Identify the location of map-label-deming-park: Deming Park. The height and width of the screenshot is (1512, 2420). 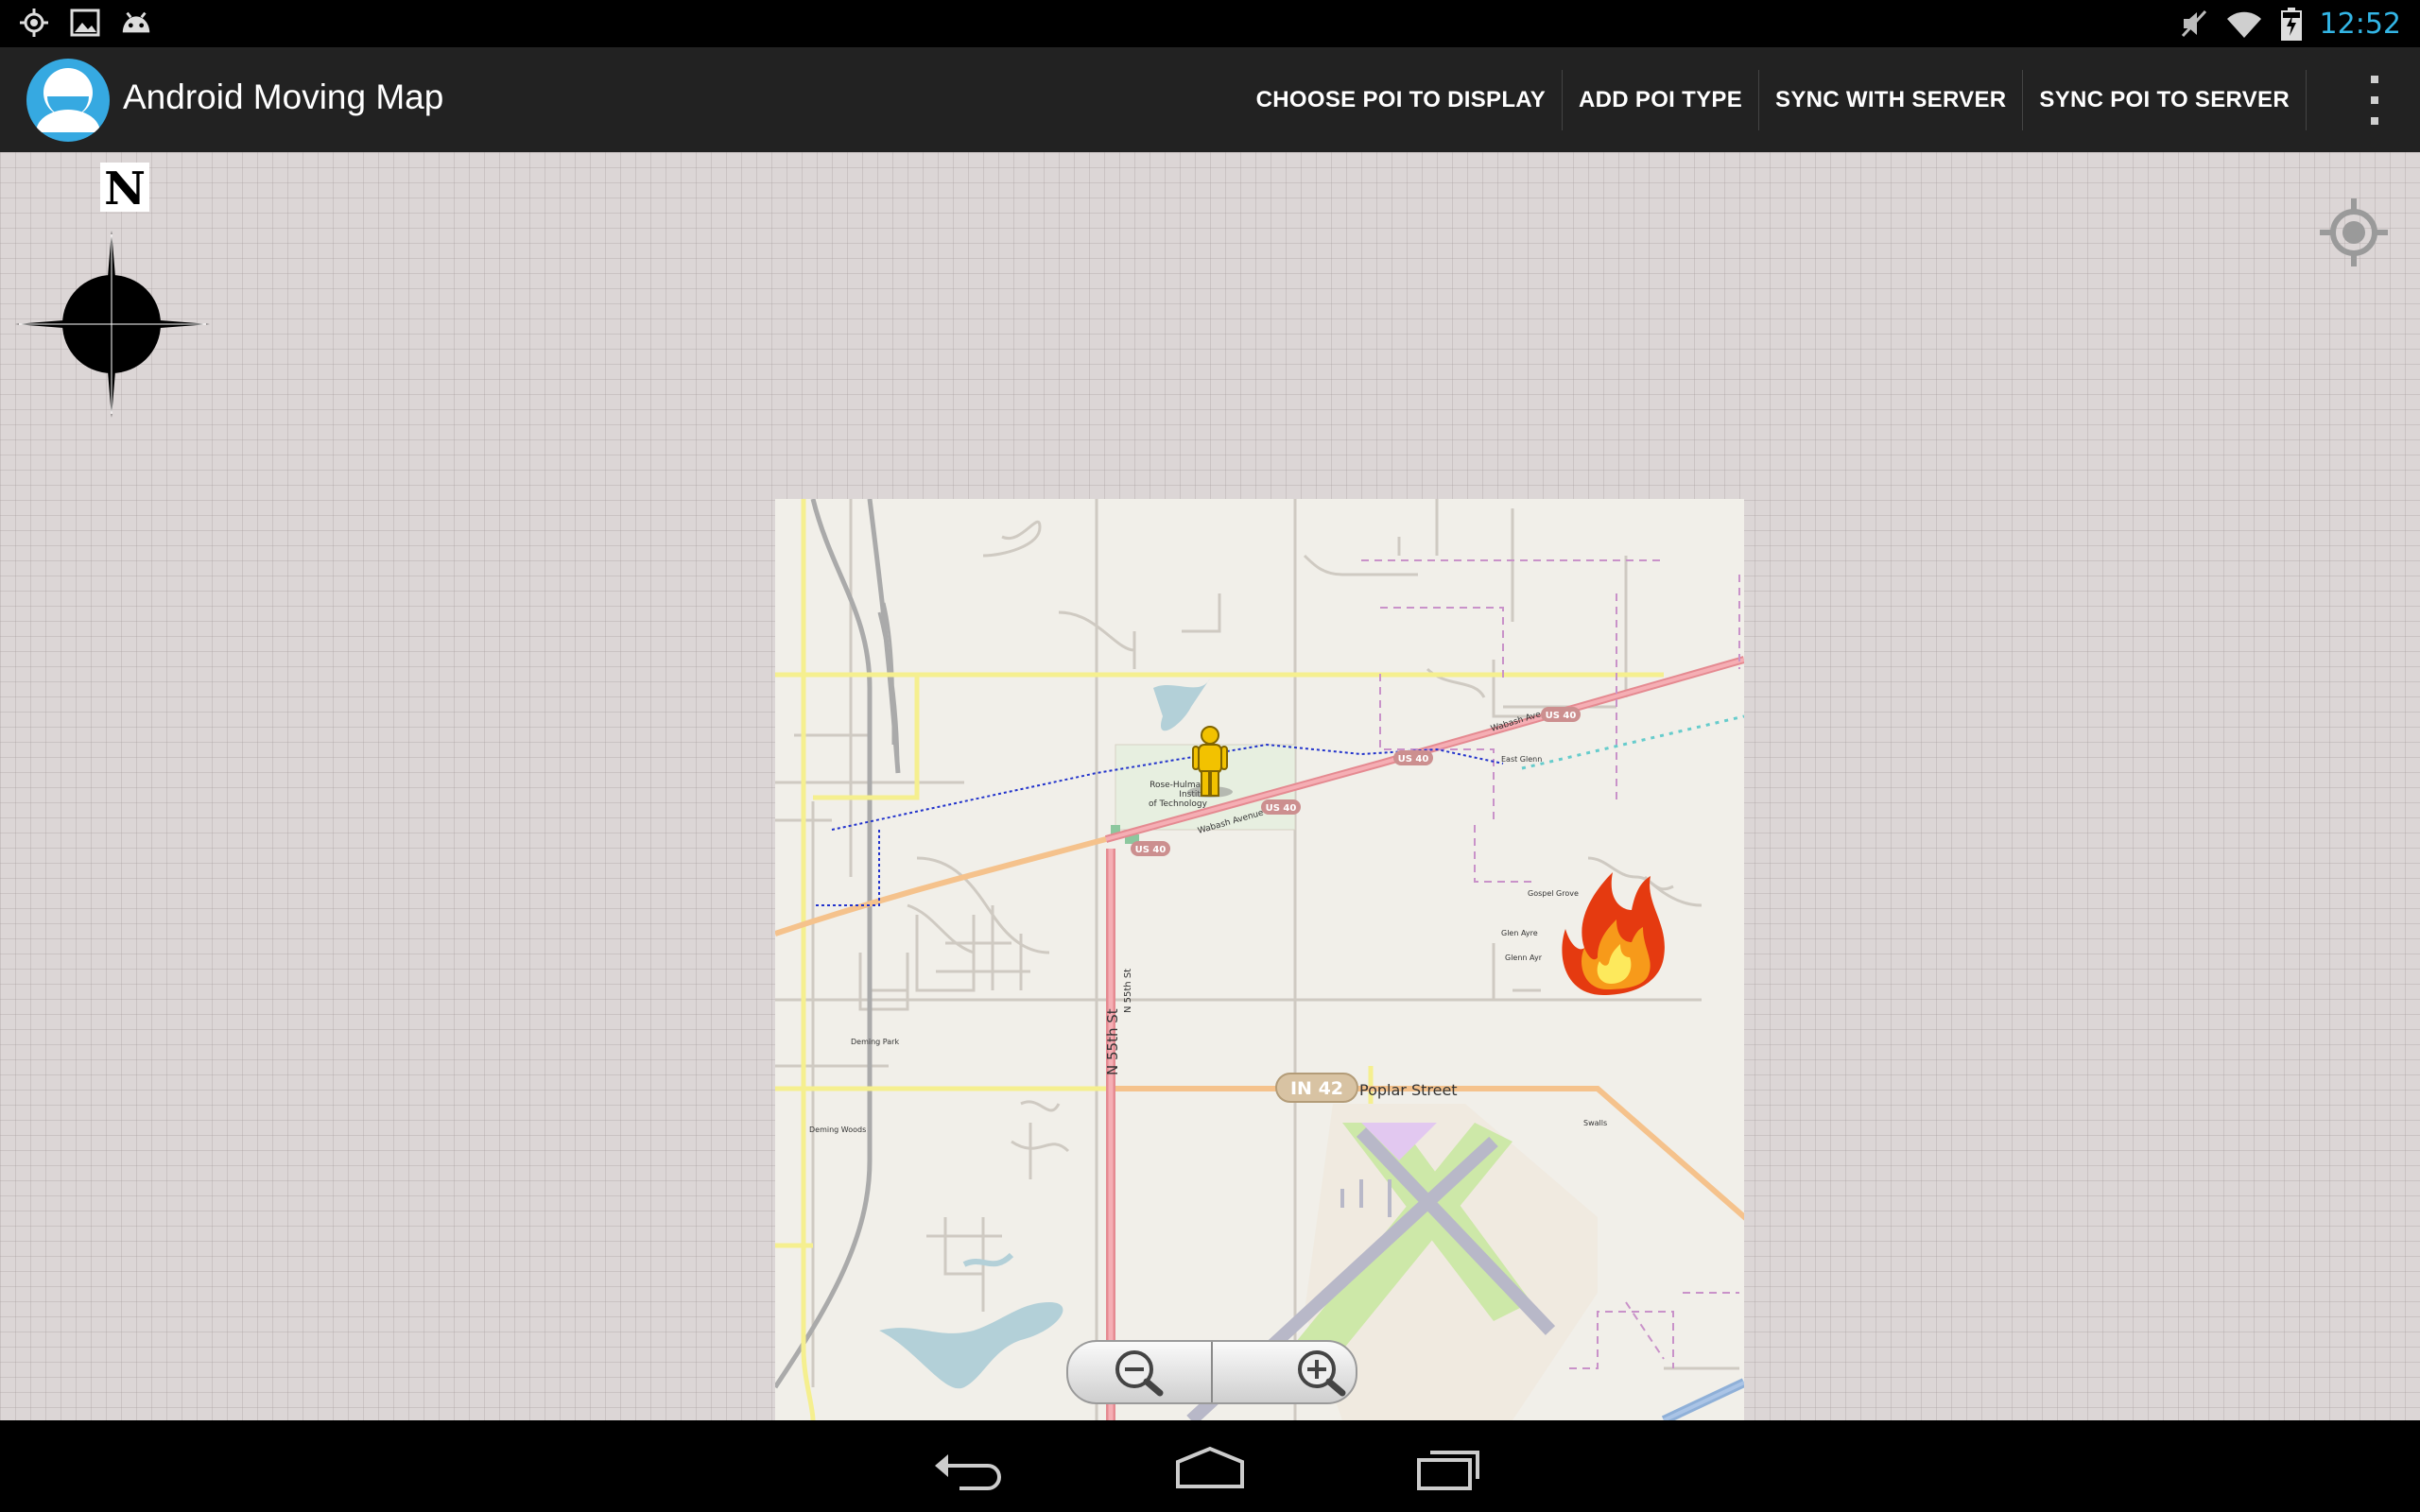
(875, 1042).